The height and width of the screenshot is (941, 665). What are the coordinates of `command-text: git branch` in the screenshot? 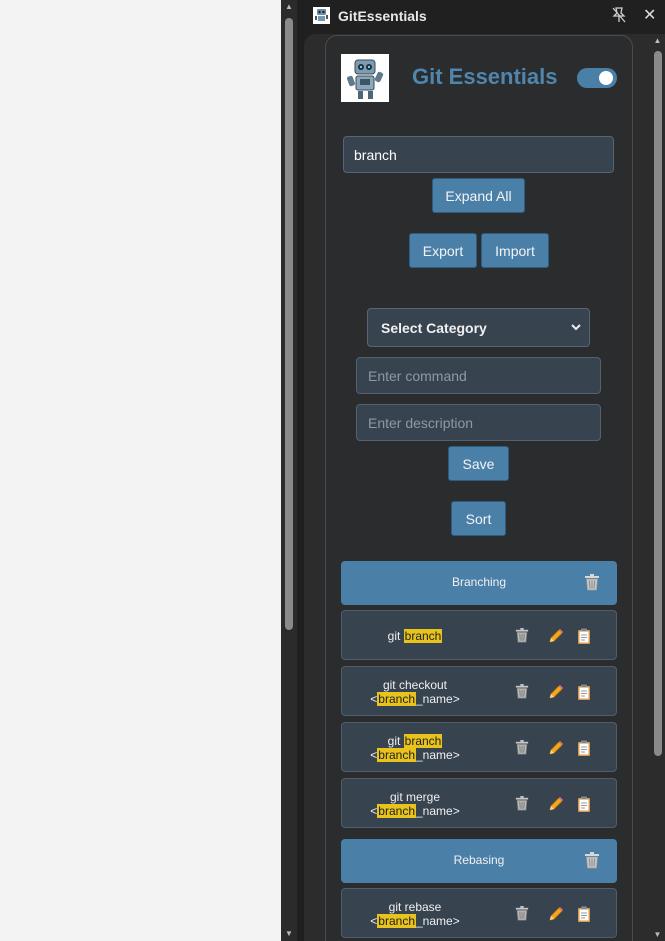 It's located at (415, 636).